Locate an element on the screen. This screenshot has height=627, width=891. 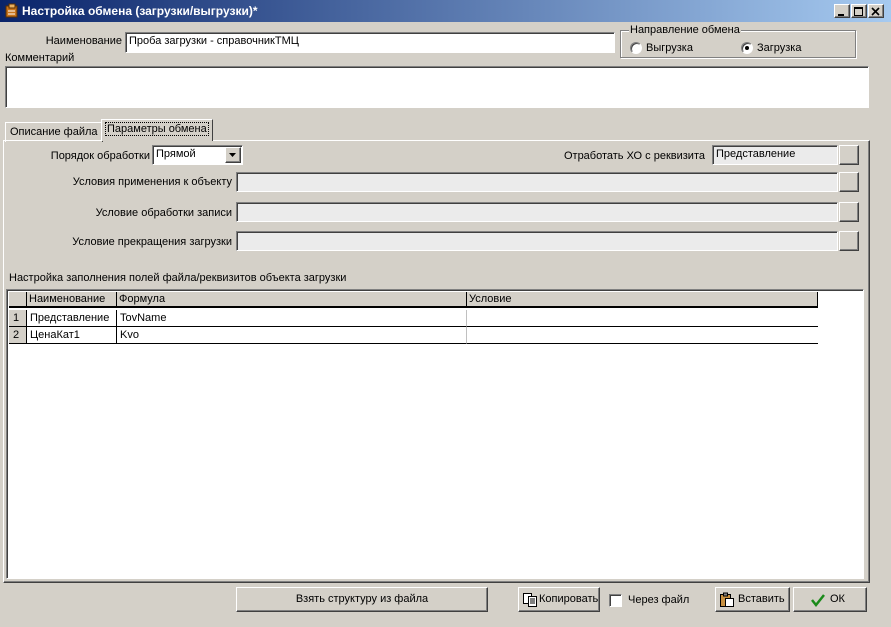
tab-exchange-params-label: Параметры обмена is located at coordinates (157, 129).